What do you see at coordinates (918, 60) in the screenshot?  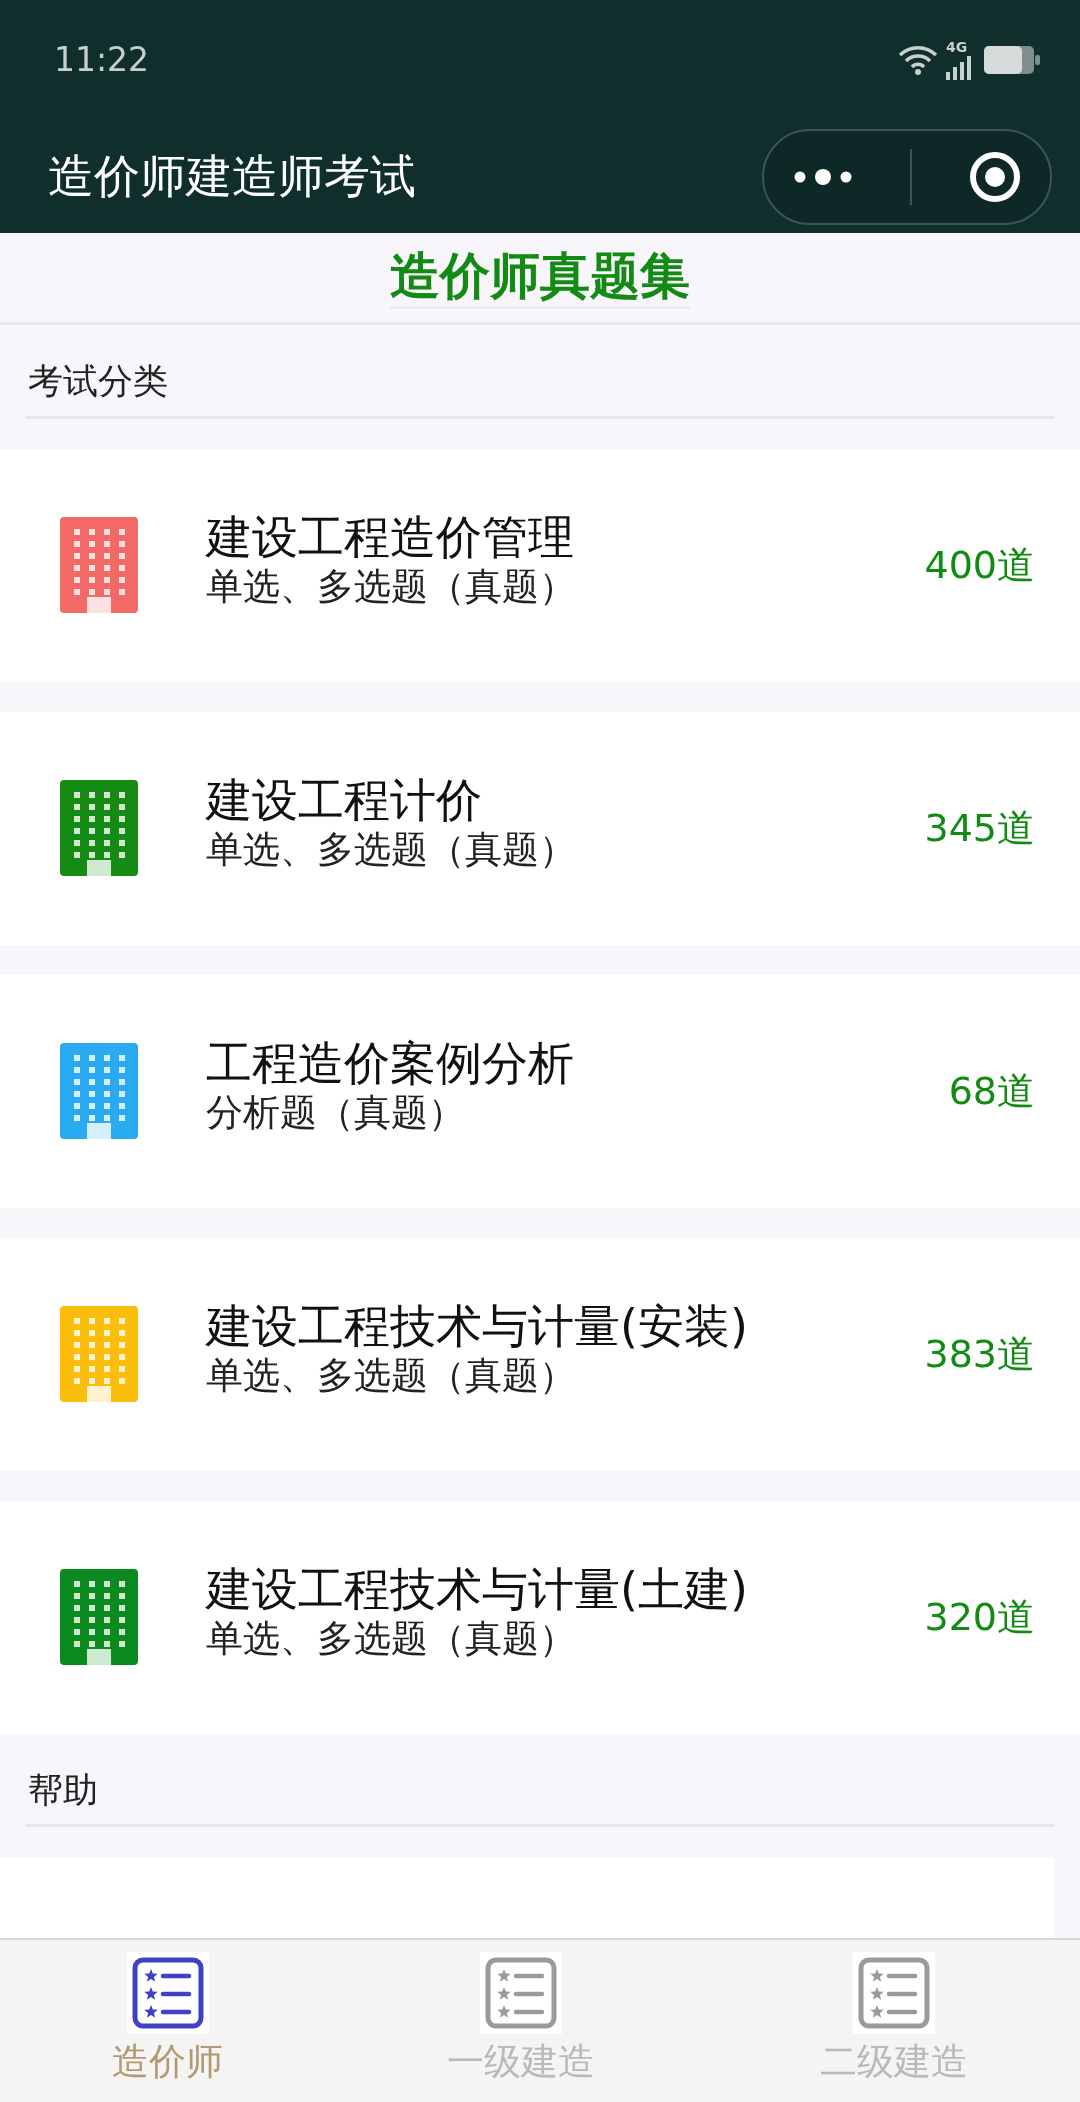 I see `wifi-icon` at bounding box center [918, 60].